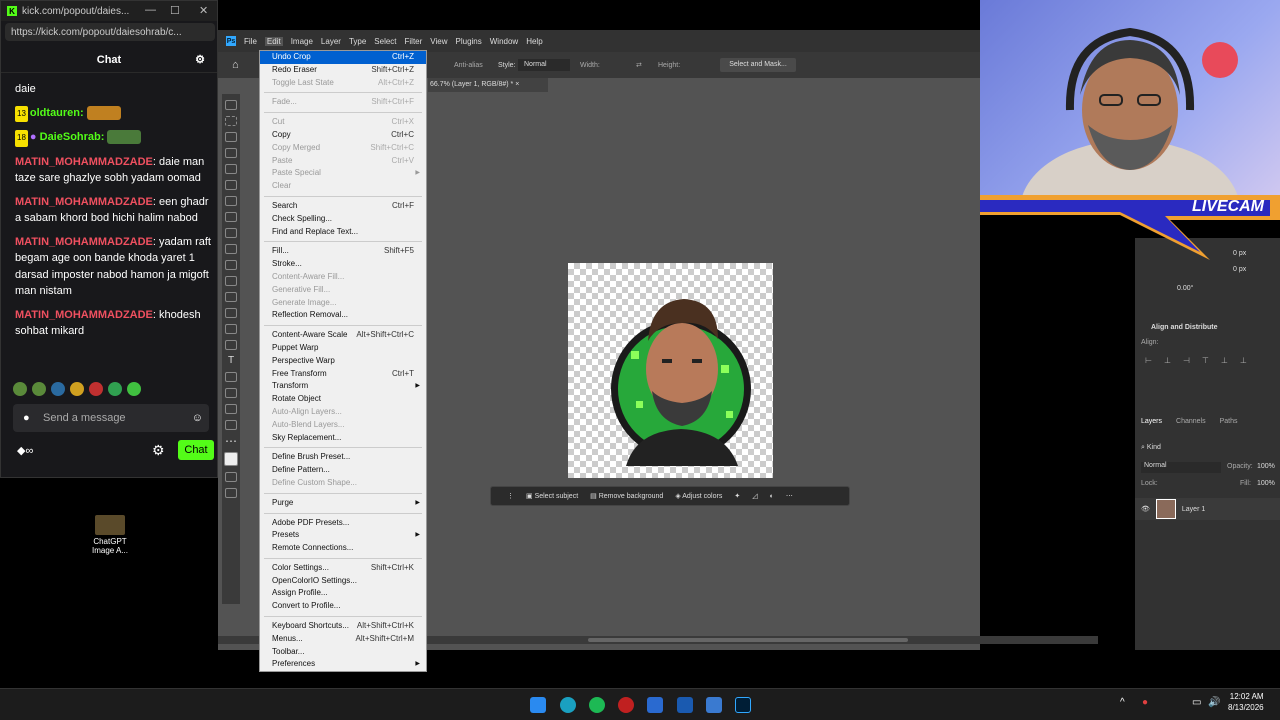 Image resolution: width=1280 pixels, height=720 pixels. Describe the element at coordinates (150, 10) in the screenshot. I see `minimize-icon: —` at that location.